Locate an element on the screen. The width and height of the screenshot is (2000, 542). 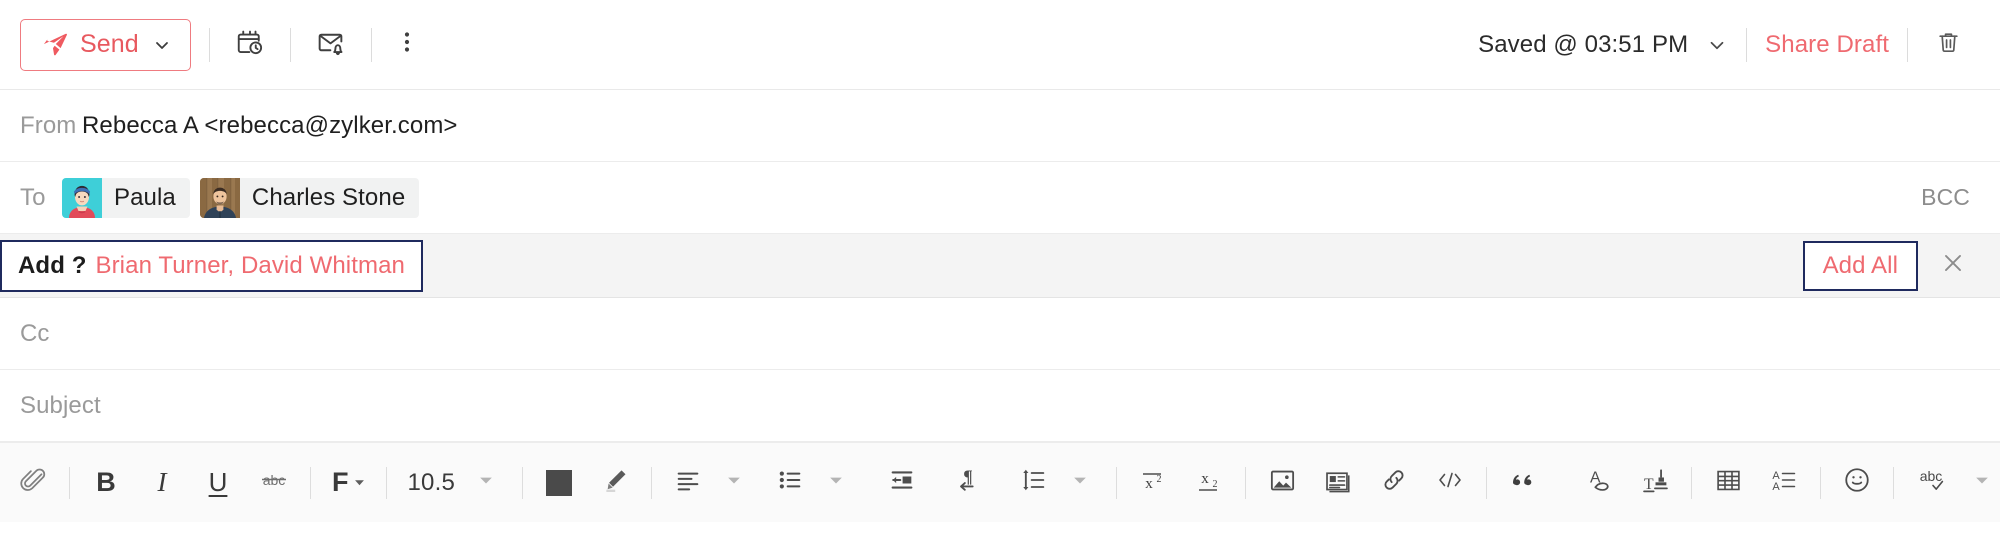
emoji-button is located at coordinates (1857, 483).